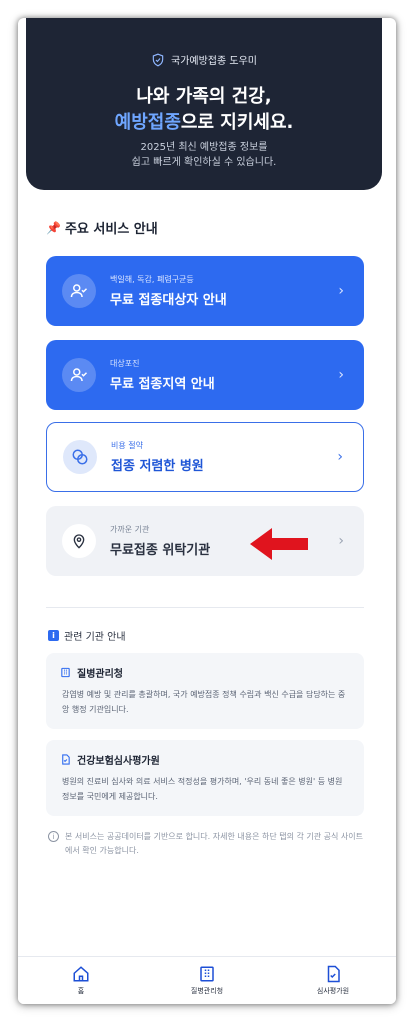 This screenshot has height=1024, width=414. I want to click on red-arrow-annotation, so click(279, 544).